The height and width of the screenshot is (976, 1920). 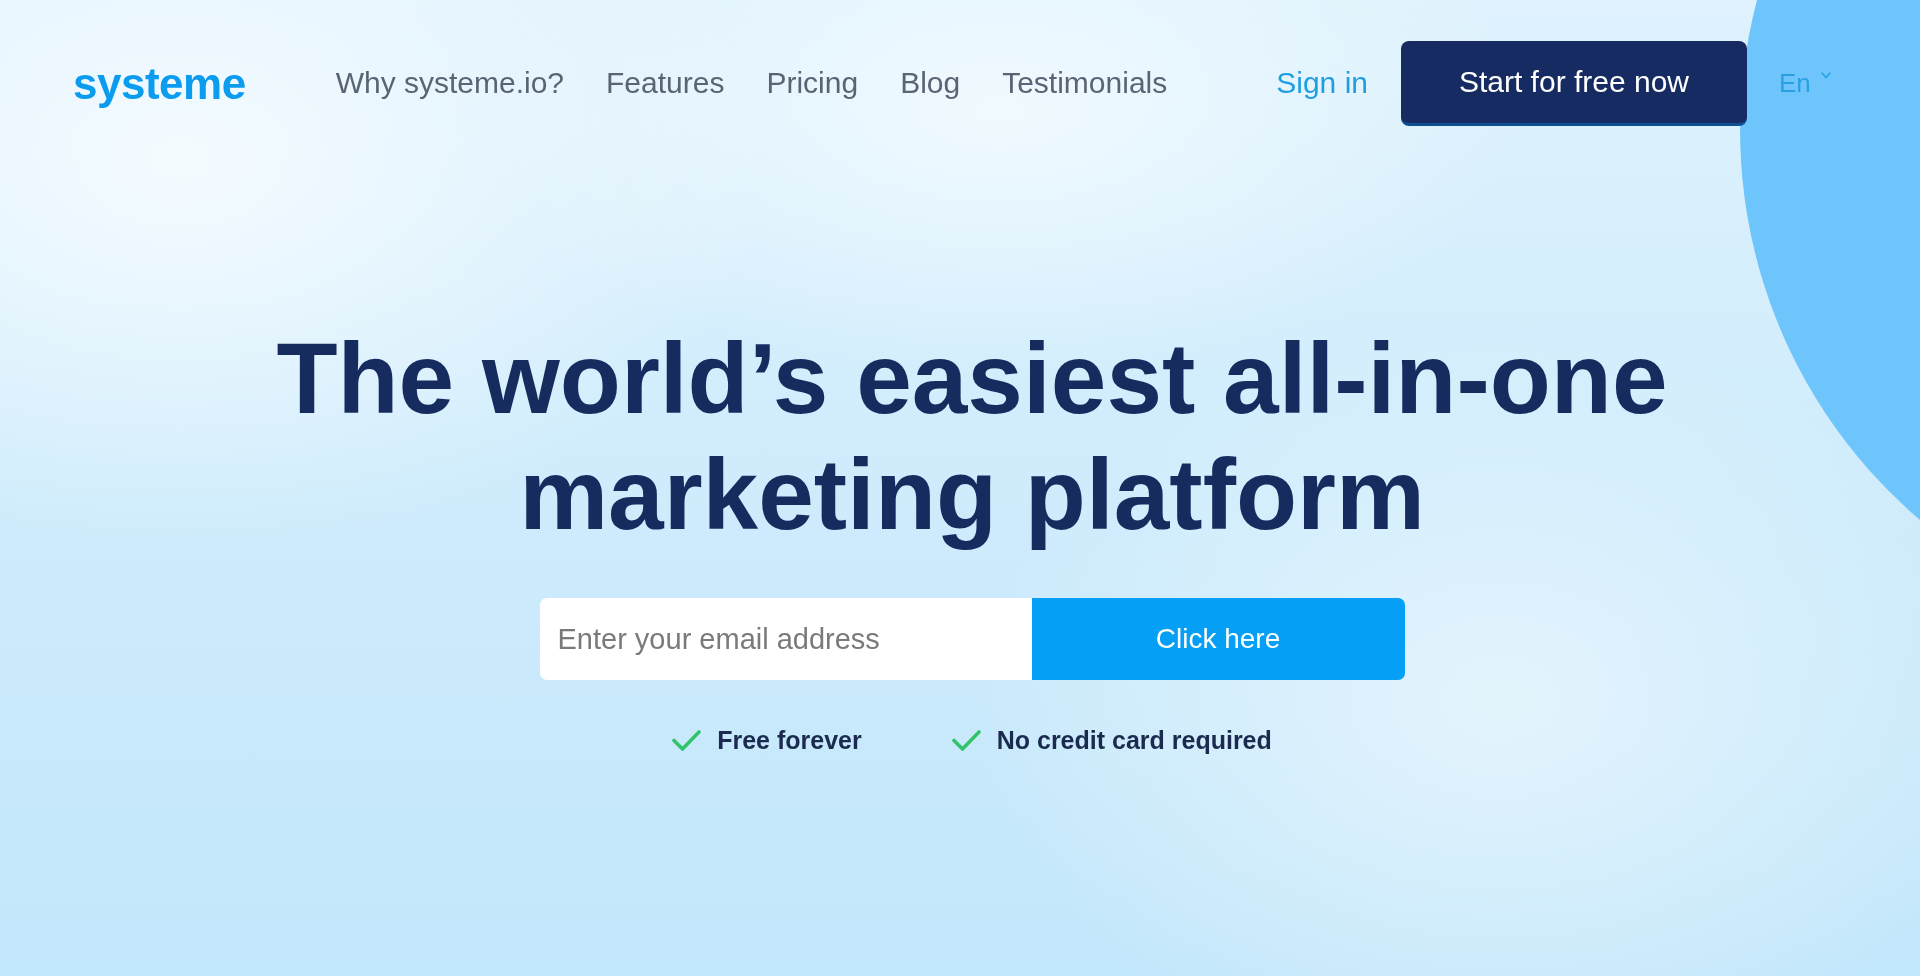 What do you see at coordinates (450, 83) in the screenshot?
I see `nav-link: Why systeme.io?` at bounding box center [450, 83].